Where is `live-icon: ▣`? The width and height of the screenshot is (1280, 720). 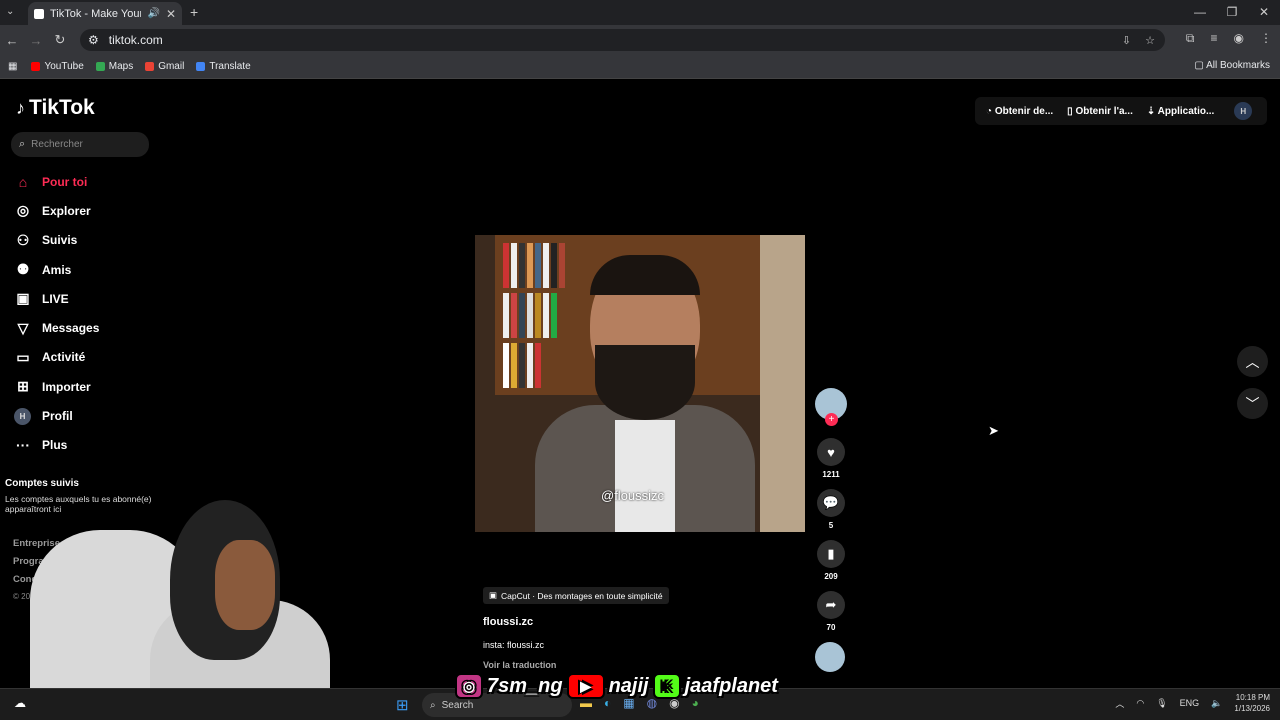
live-icon: ▣ is located at coordinates (23, 298).